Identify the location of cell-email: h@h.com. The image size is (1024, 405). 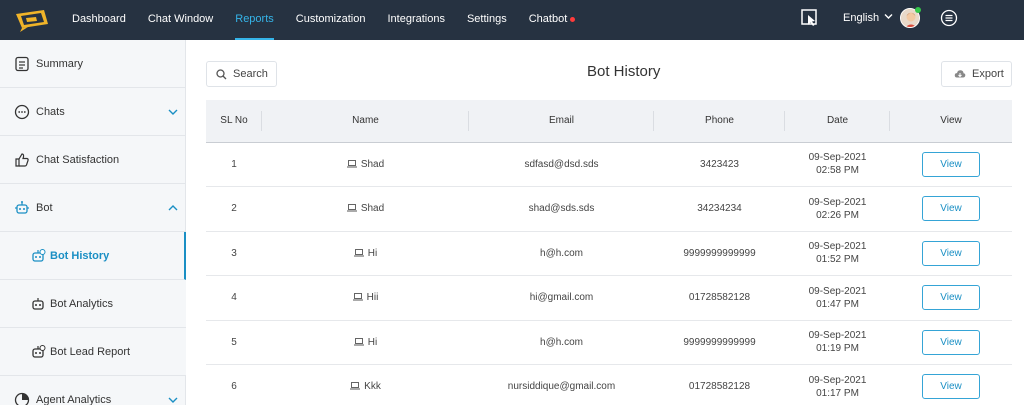
(561, 342).